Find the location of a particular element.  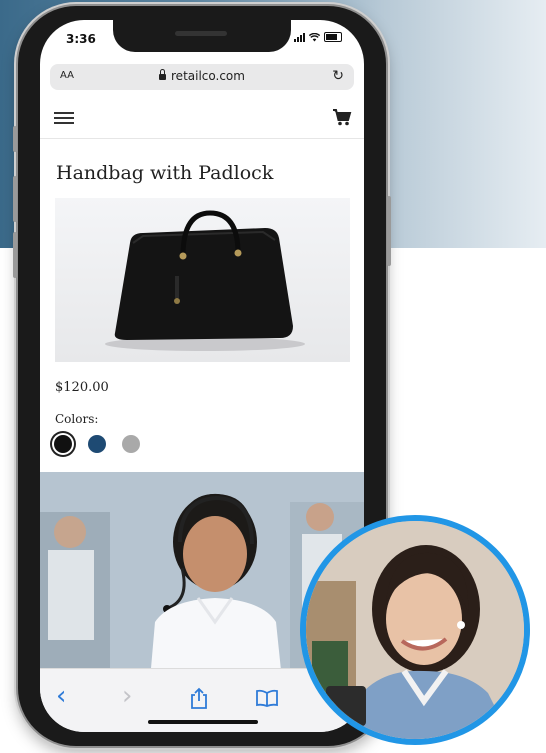

wifi-icon is located at coordinates (314, 36).